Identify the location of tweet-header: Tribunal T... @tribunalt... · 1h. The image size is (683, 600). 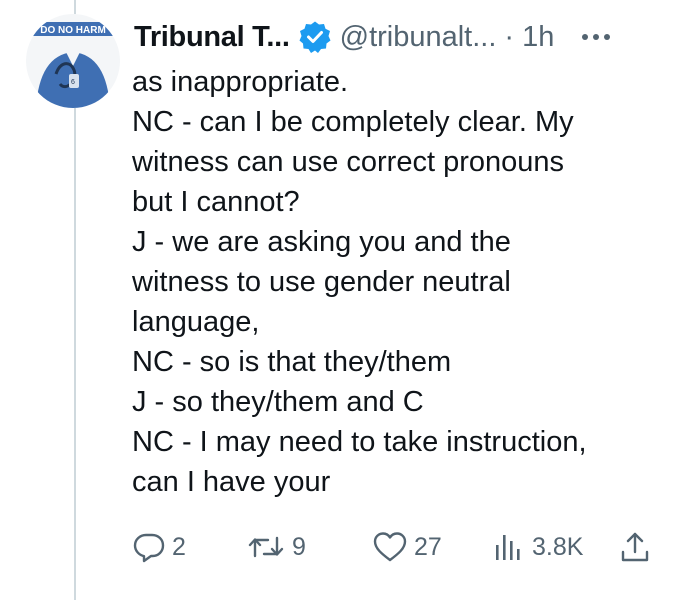
(393, 37).